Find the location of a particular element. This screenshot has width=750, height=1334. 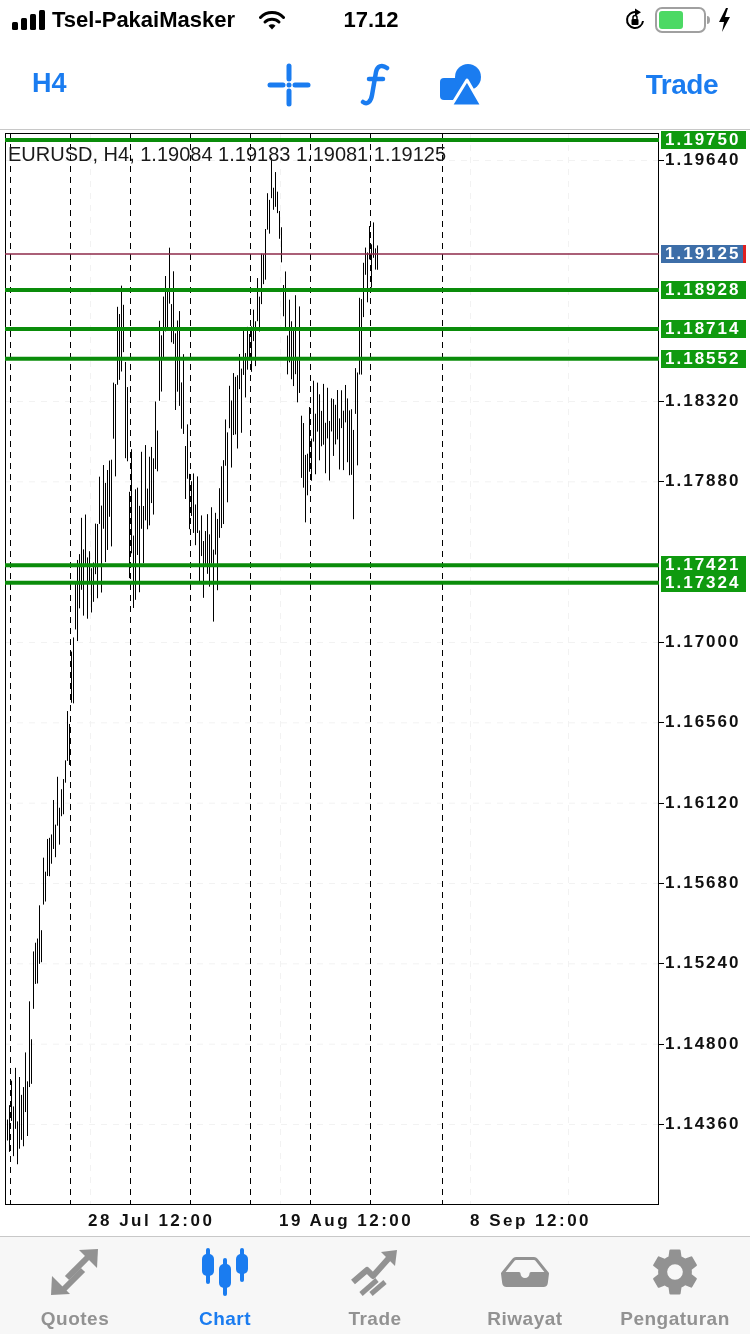

carrier-name: Tsel-PakaiMasker is located at coordinates (144, 20).